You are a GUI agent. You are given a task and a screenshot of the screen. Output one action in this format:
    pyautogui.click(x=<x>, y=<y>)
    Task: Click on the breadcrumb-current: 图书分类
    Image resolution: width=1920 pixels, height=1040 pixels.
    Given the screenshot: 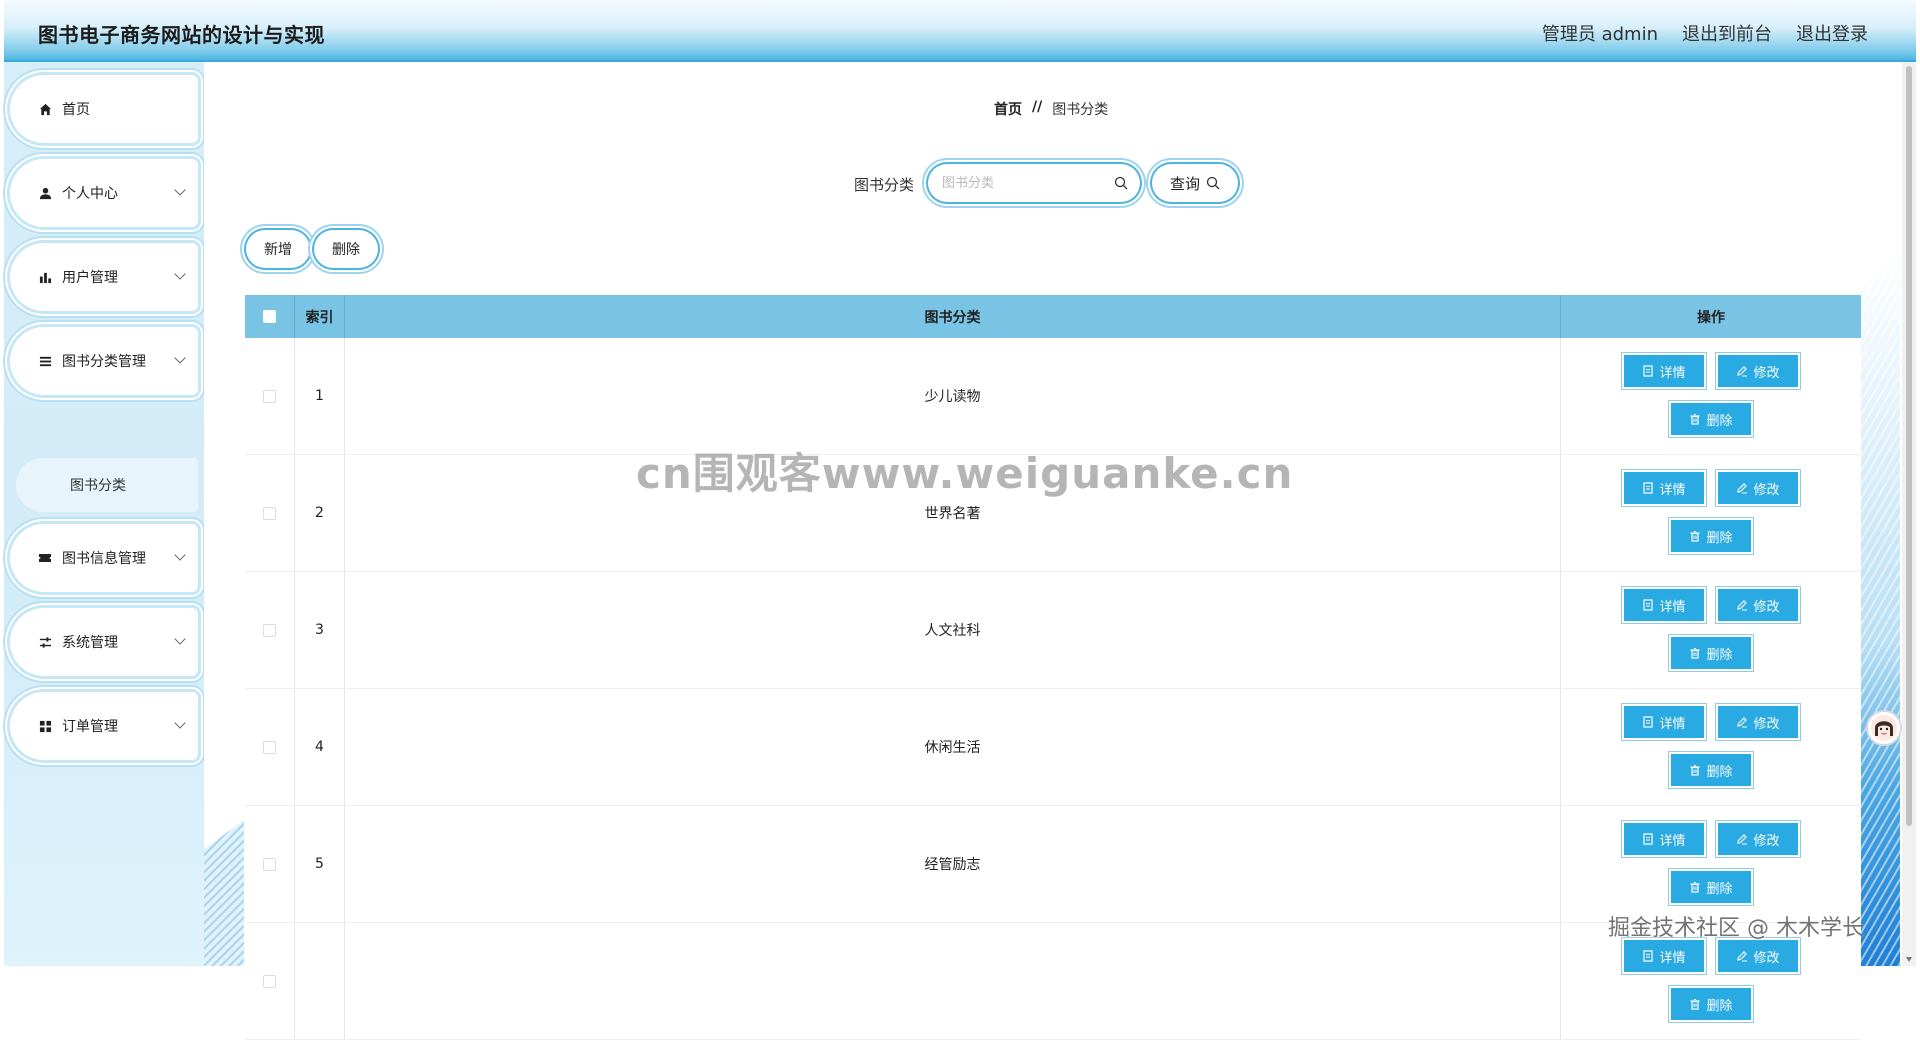 What is the action you would take?
    pyautogui.click(x=1080, y=110)
    